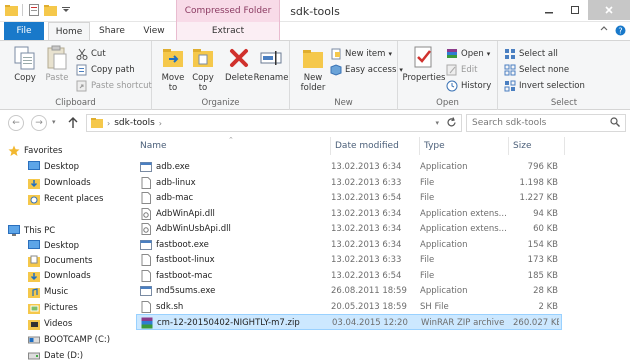  I want to click on new-item-button: New item ▾, so click(361, 54).